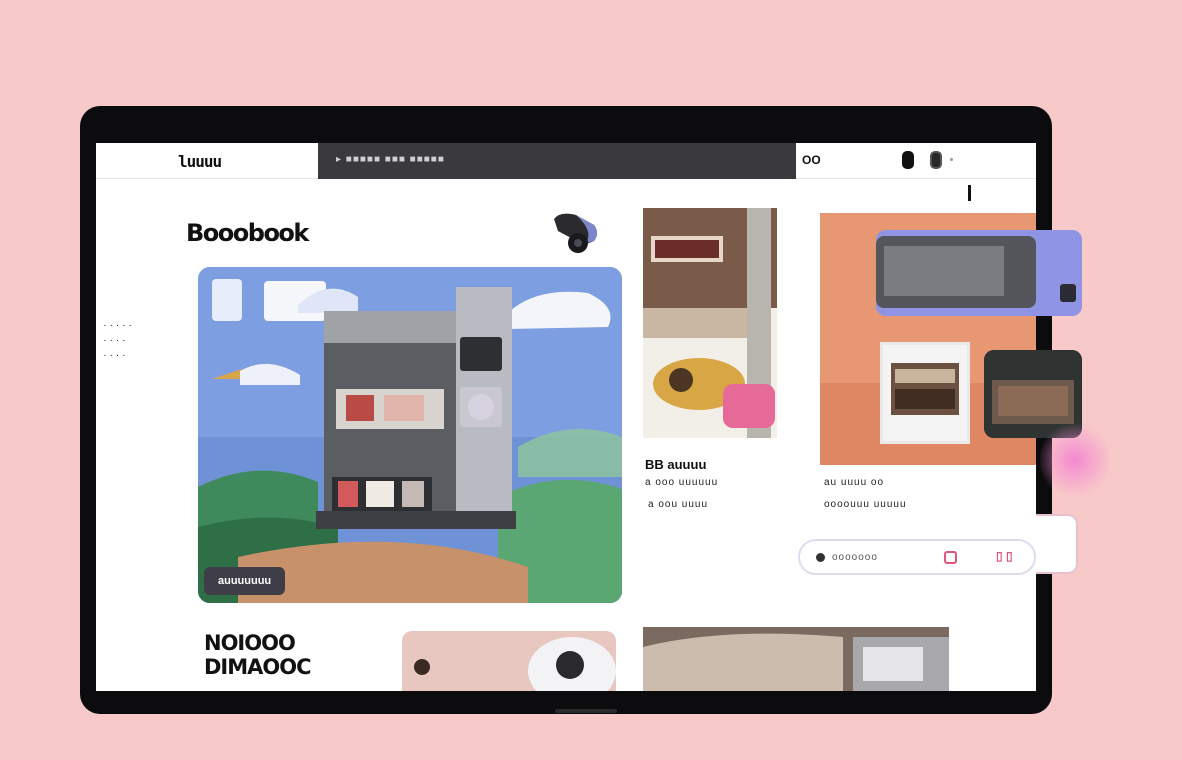 This screenshot has height=760, width=1182. I want to click on side-nav: · · · · · · · · · · · · ·, so click(118, 345).